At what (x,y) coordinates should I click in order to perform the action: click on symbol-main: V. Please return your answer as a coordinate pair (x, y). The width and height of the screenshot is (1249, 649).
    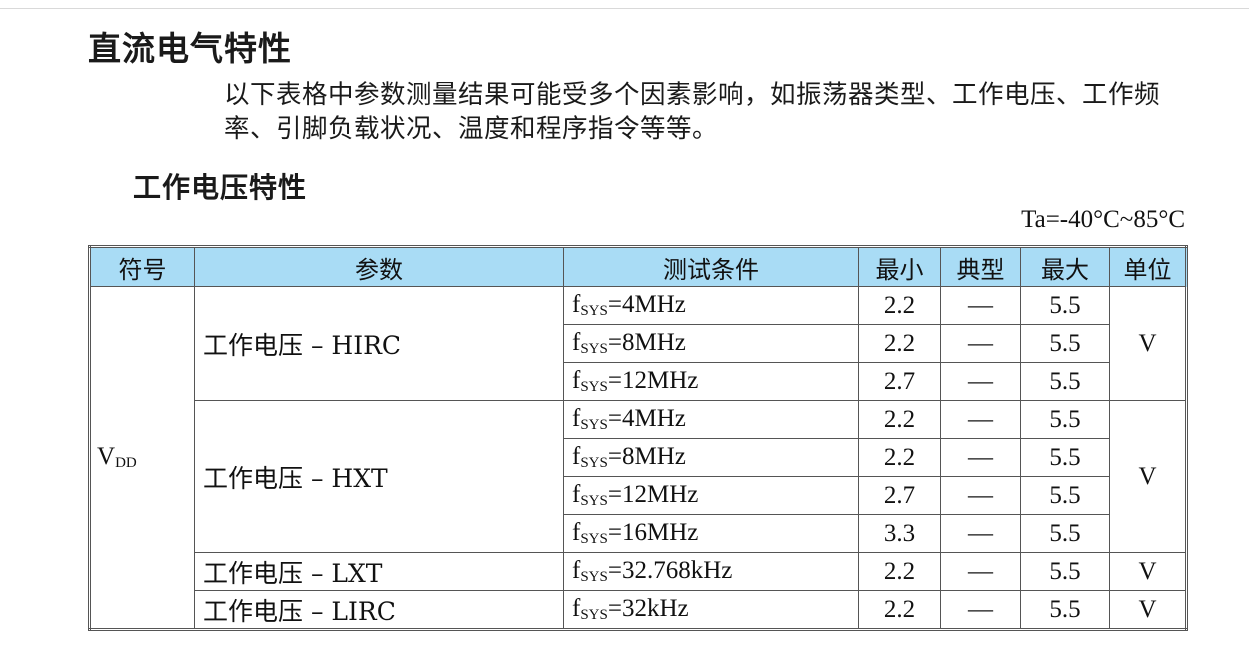
    Looking at the image, I should click on (106, 456).